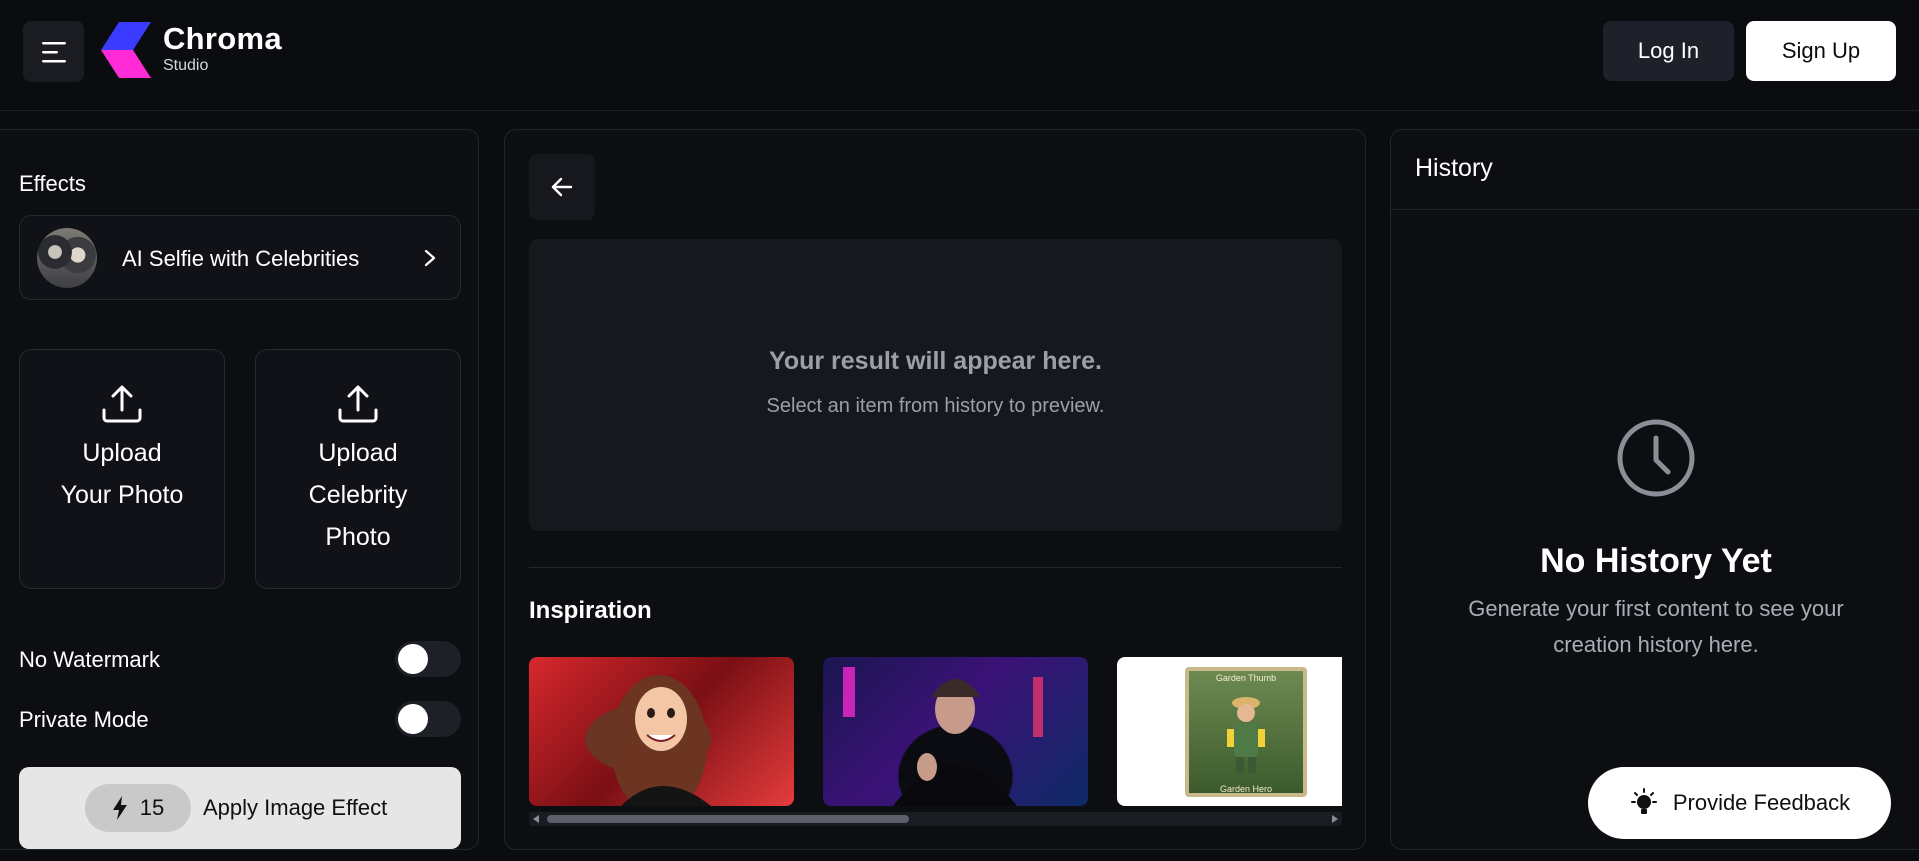 The image size is (1919, 861). I want to click on card-bottom-label: Garden Hero, so click(1246, 789).